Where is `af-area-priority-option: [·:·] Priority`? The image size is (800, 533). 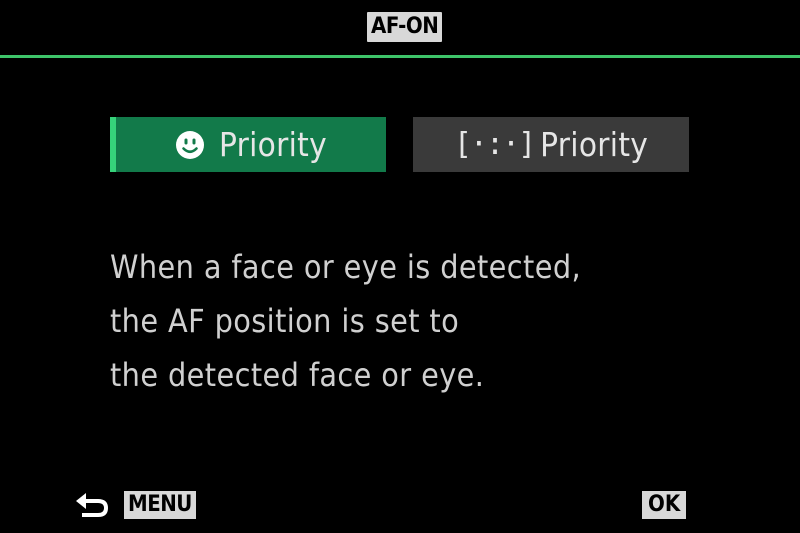 af-area-priority-option: [·:·] Priority is located at coordinates (551, 144).